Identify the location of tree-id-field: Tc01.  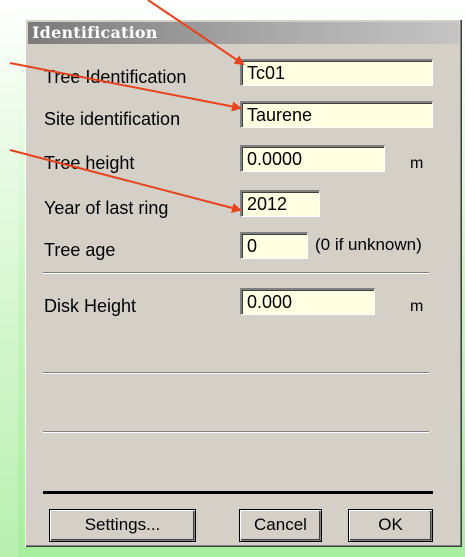
(336, 72).